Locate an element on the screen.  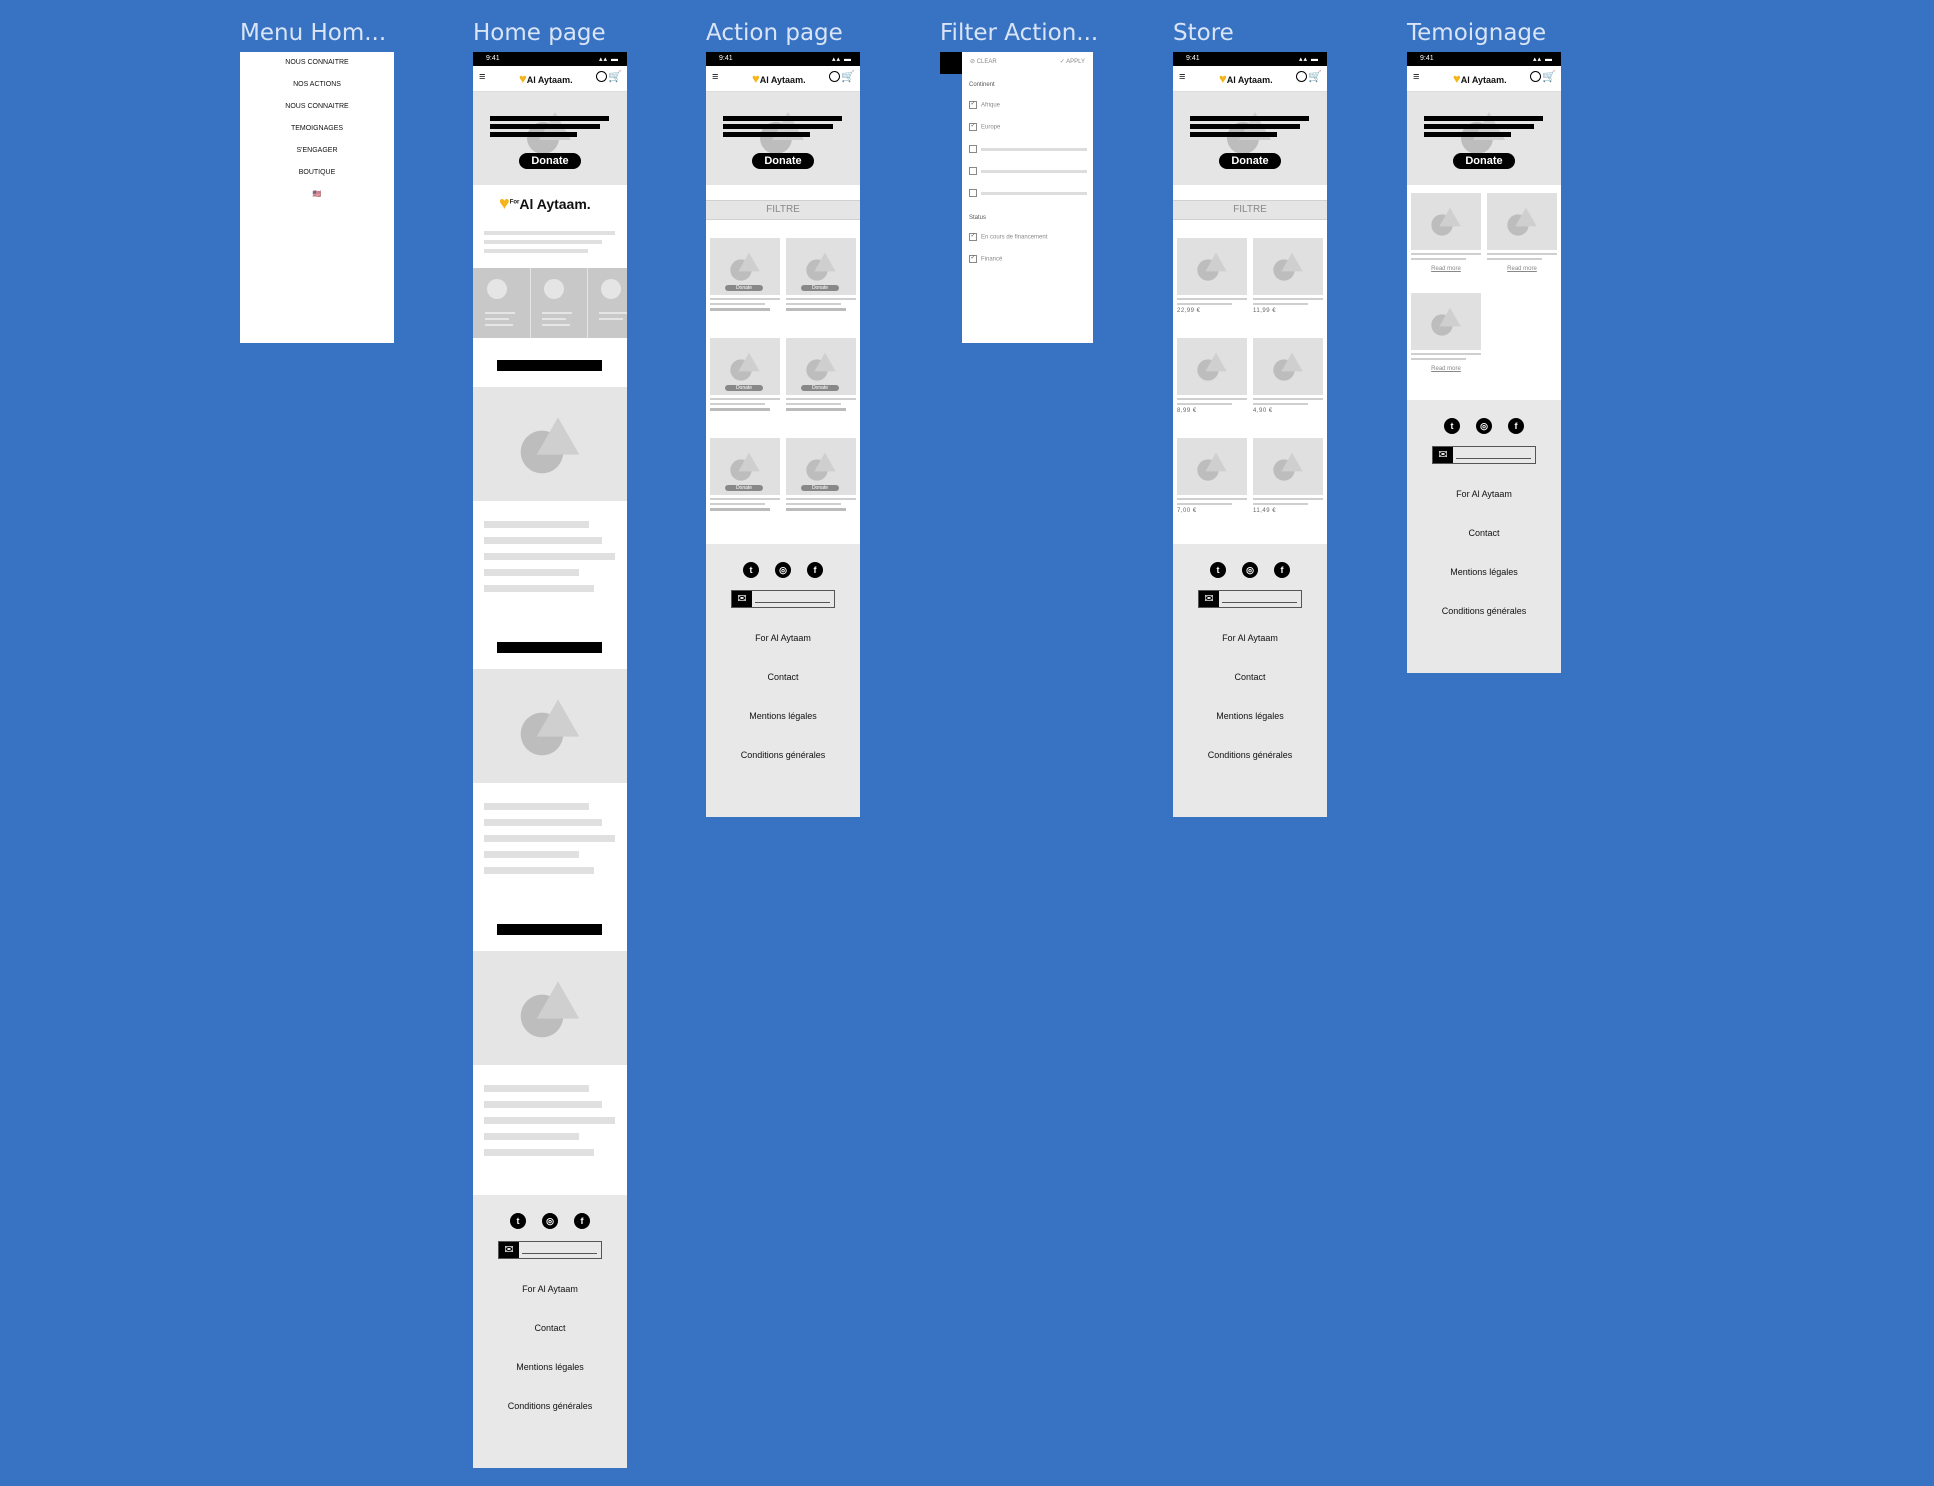
menu-item: BOUTIQUE is located at coordinates (317, 173).